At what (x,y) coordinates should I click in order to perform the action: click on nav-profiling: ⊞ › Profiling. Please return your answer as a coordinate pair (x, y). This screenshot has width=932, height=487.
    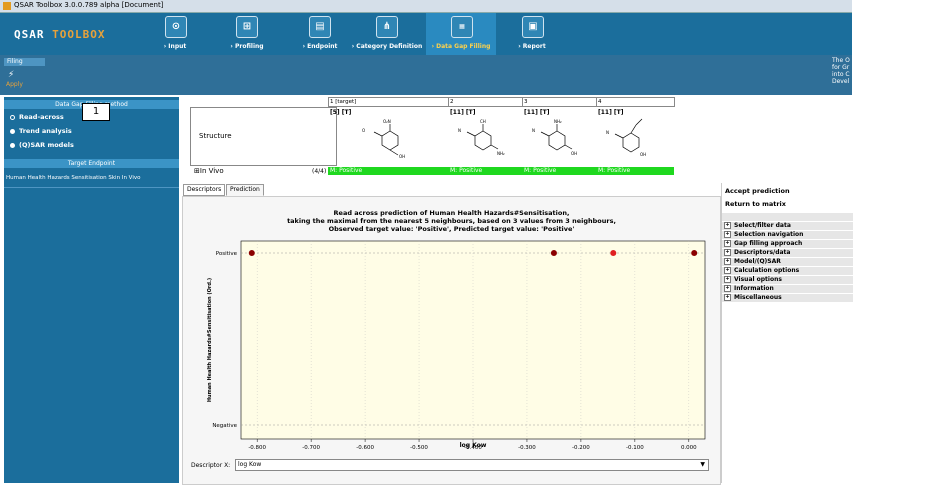
    Looking at the image, I should click on (247, 34).